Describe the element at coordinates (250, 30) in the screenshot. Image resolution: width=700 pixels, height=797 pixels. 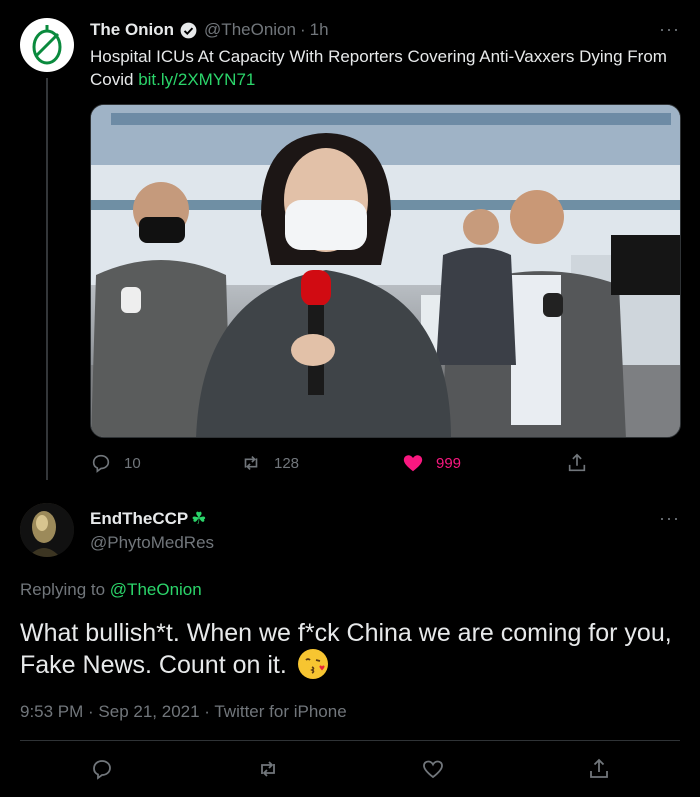
I see `author-handle: @TheOnion` at that location.